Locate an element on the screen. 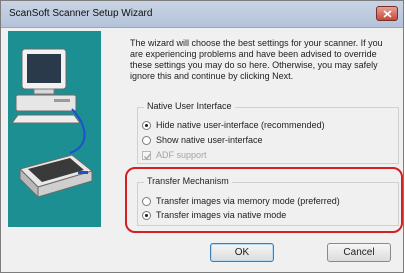 The height and width of the screenshot is (273, 405). checkbox is located at coordinates (147, 155).